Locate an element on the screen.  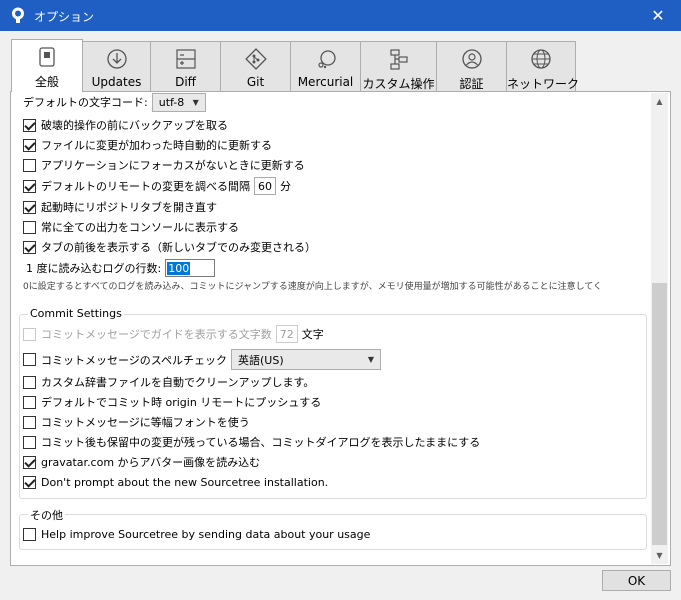
option-label: デフォルトでコミット時 origin リモートにプッシュする is located at coordinates (181, 402).